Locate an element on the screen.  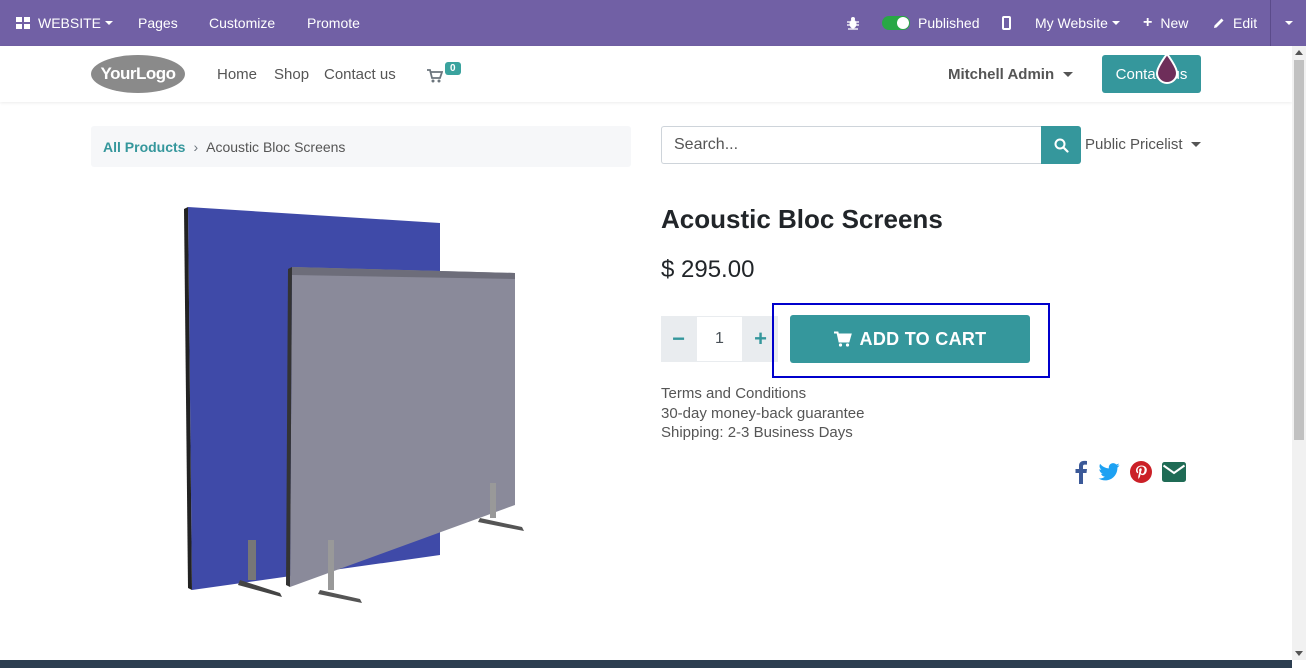
website-menu: WEBSITE is located at coordinates (65, 23).